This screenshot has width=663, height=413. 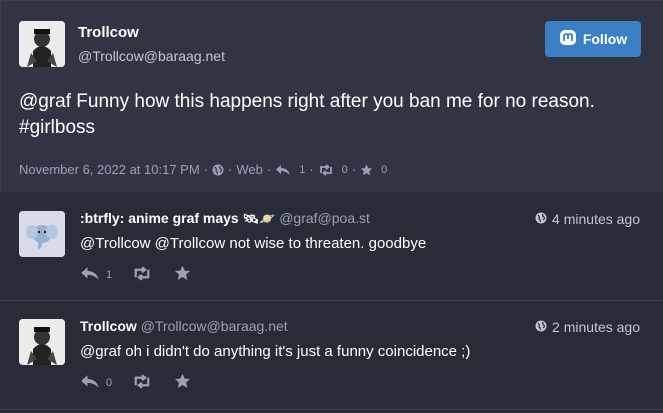 What do you see at coordinates (214, 326) in the screenshot?
I see `reply-handle: @Trollcow@baraag.net` at bounding box center [214, 326].